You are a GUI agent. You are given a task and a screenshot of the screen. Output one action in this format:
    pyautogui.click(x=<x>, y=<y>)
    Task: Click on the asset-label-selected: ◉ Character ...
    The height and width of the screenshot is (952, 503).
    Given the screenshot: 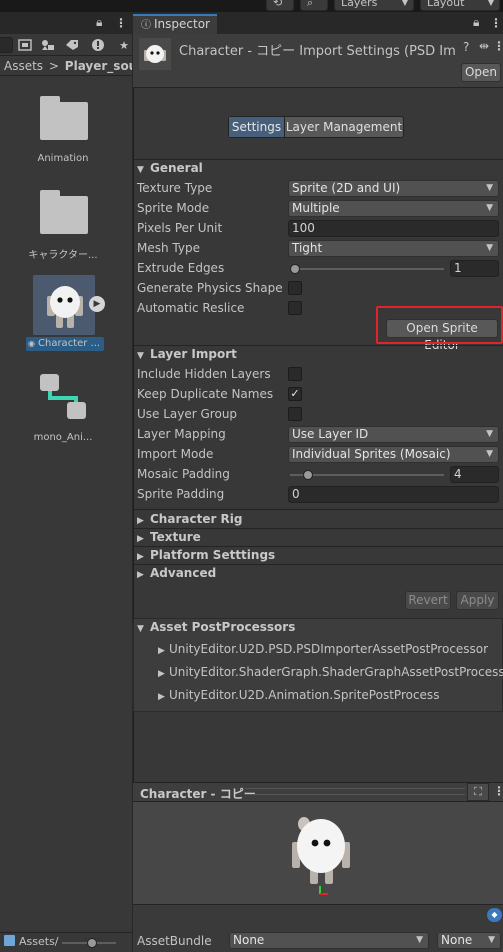 What is the action you would take?
    pyautogui.click(x=65, y=344)
    